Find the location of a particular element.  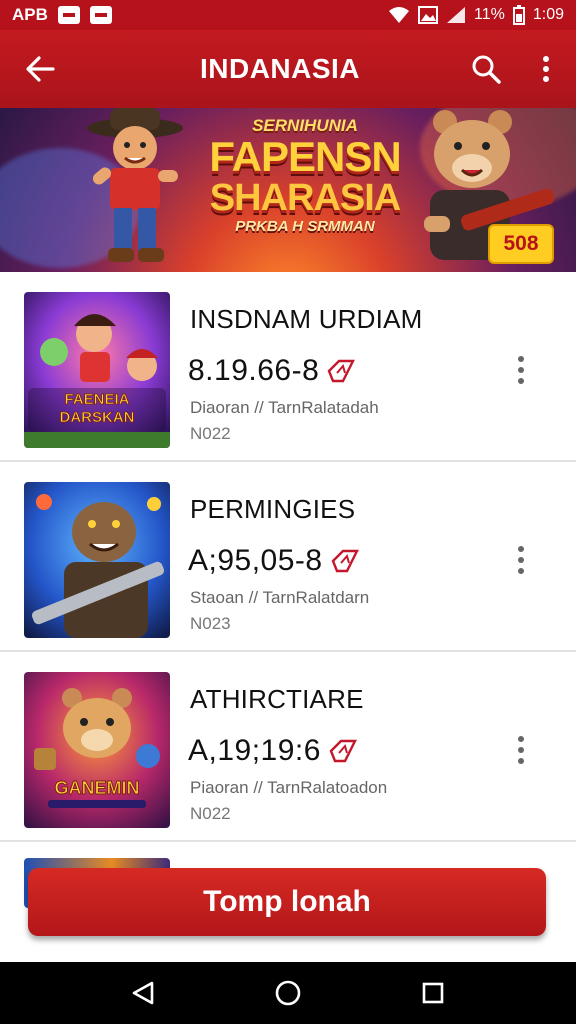

nav-back-button is located at coordinates (143, 993).